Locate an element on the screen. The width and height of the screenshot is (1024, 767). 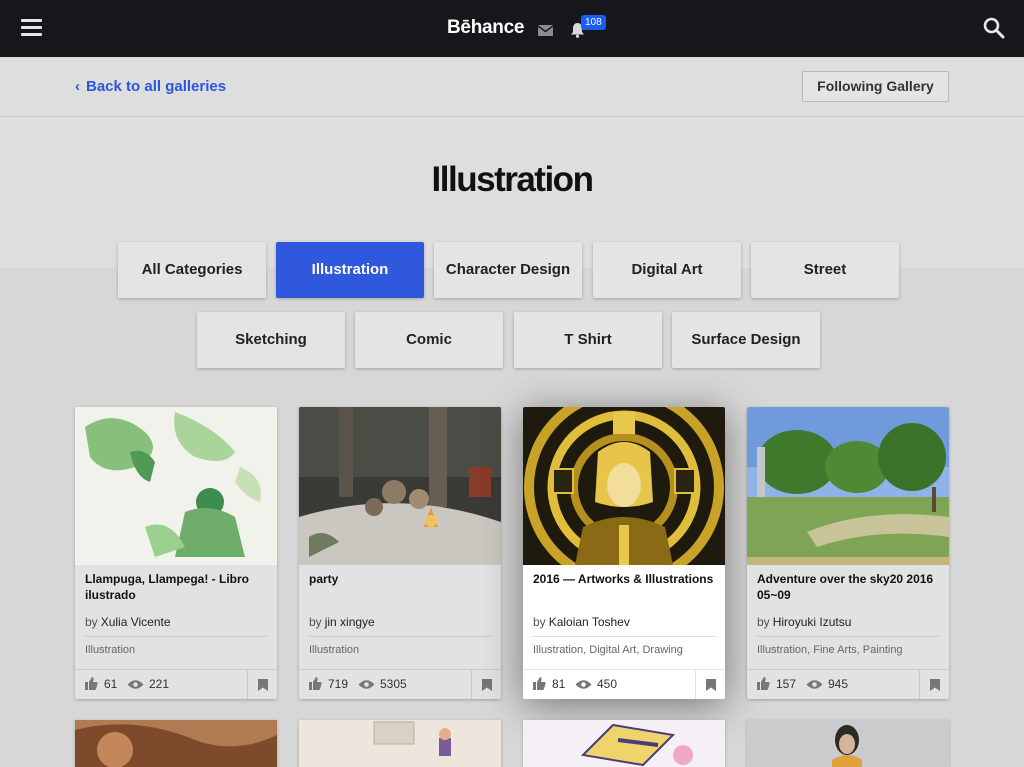
chevron-left-icon: ‹ is located at coordinates (77, 86).